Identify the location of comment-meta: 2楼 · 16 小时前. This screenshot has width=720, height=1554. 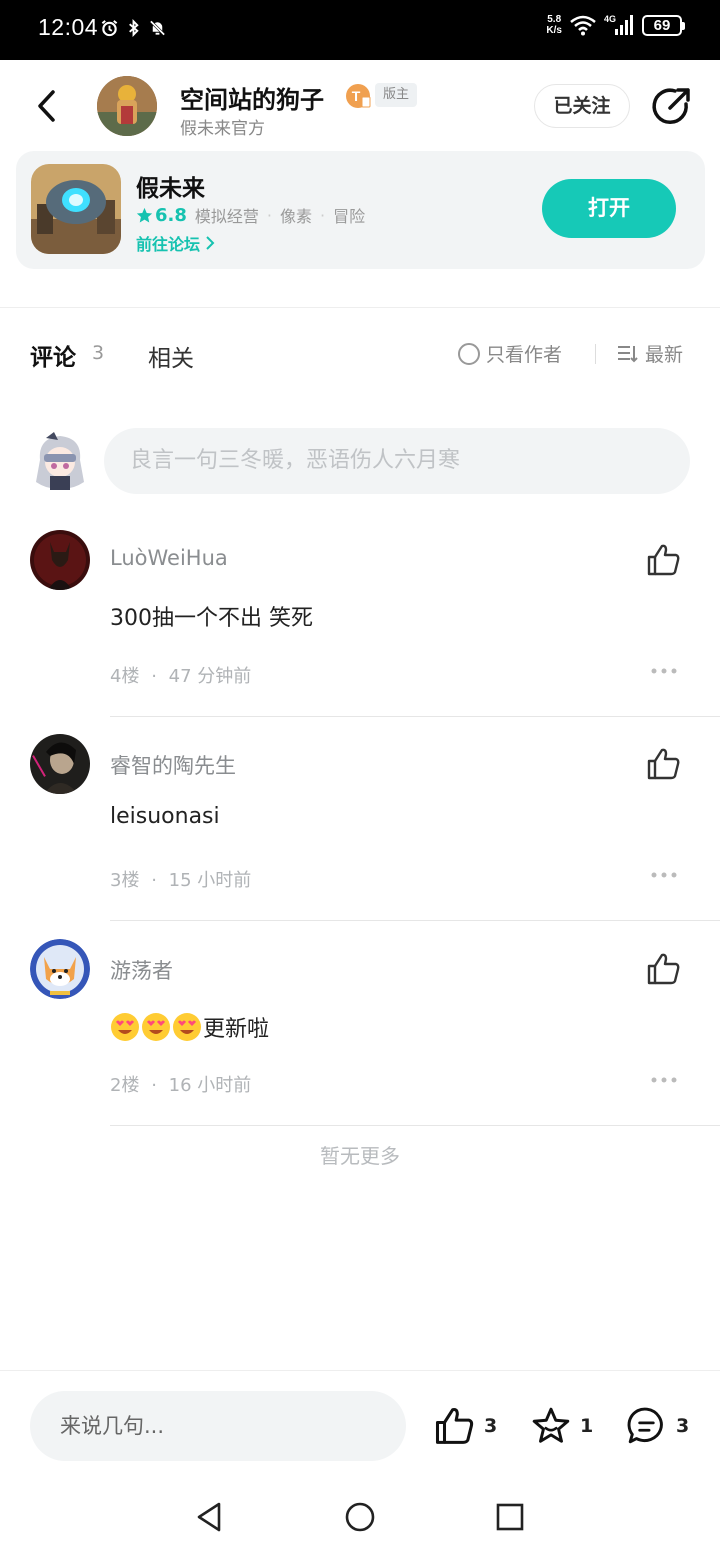
(180, 1084).